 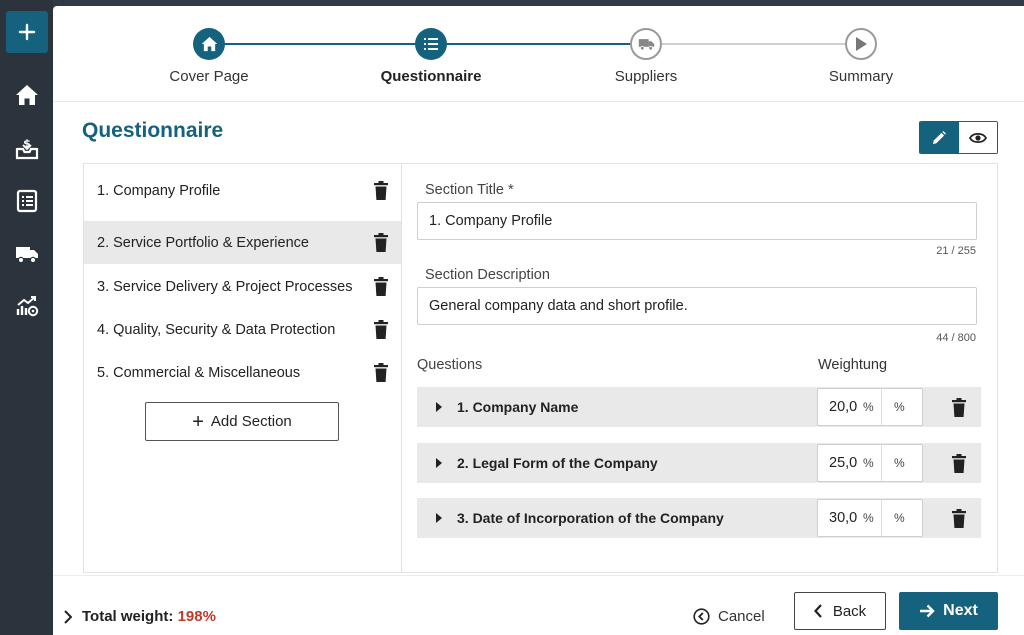 I want to click on next-label: Next, so click(x=960, y=610).